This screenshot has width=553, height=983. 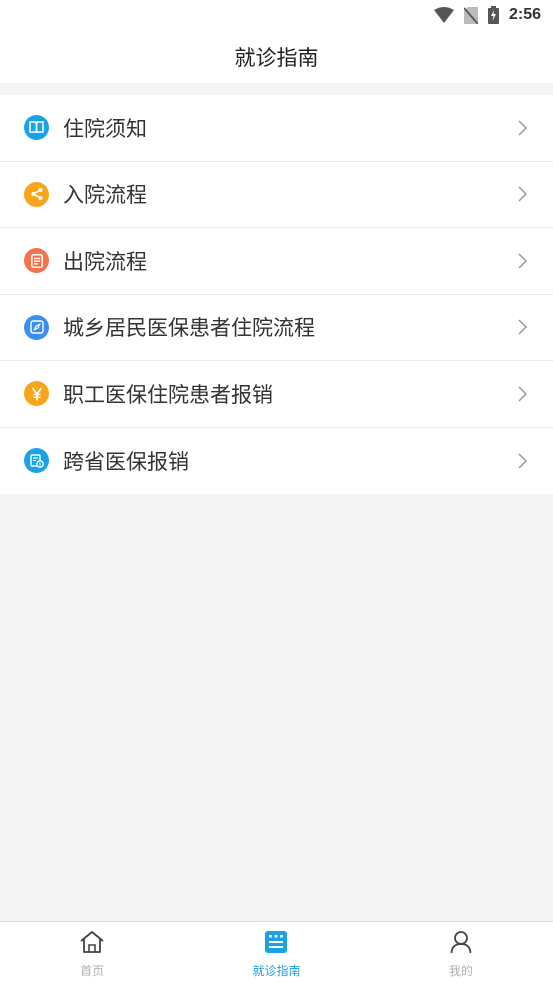 What do you see at coordinates (461, 944) in the screenshot?
I see `user-icon` at bounding box center [461, 944].